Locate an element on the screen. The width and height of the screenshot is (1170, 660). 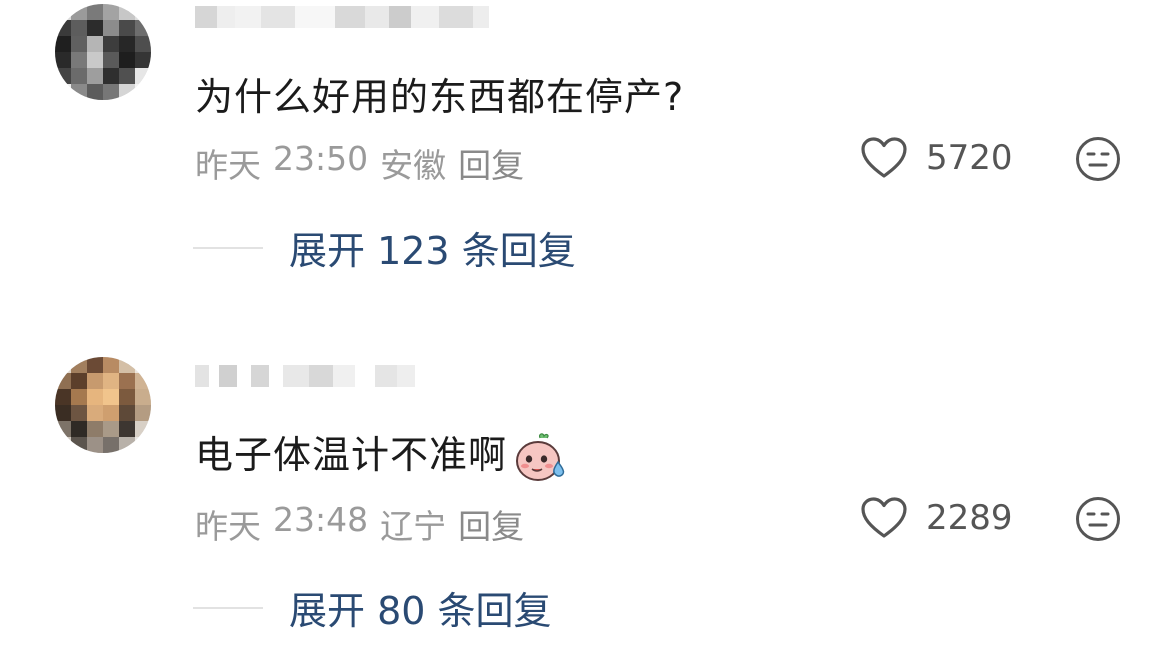
like-count: 5720 is located at coordinates (969, 158).